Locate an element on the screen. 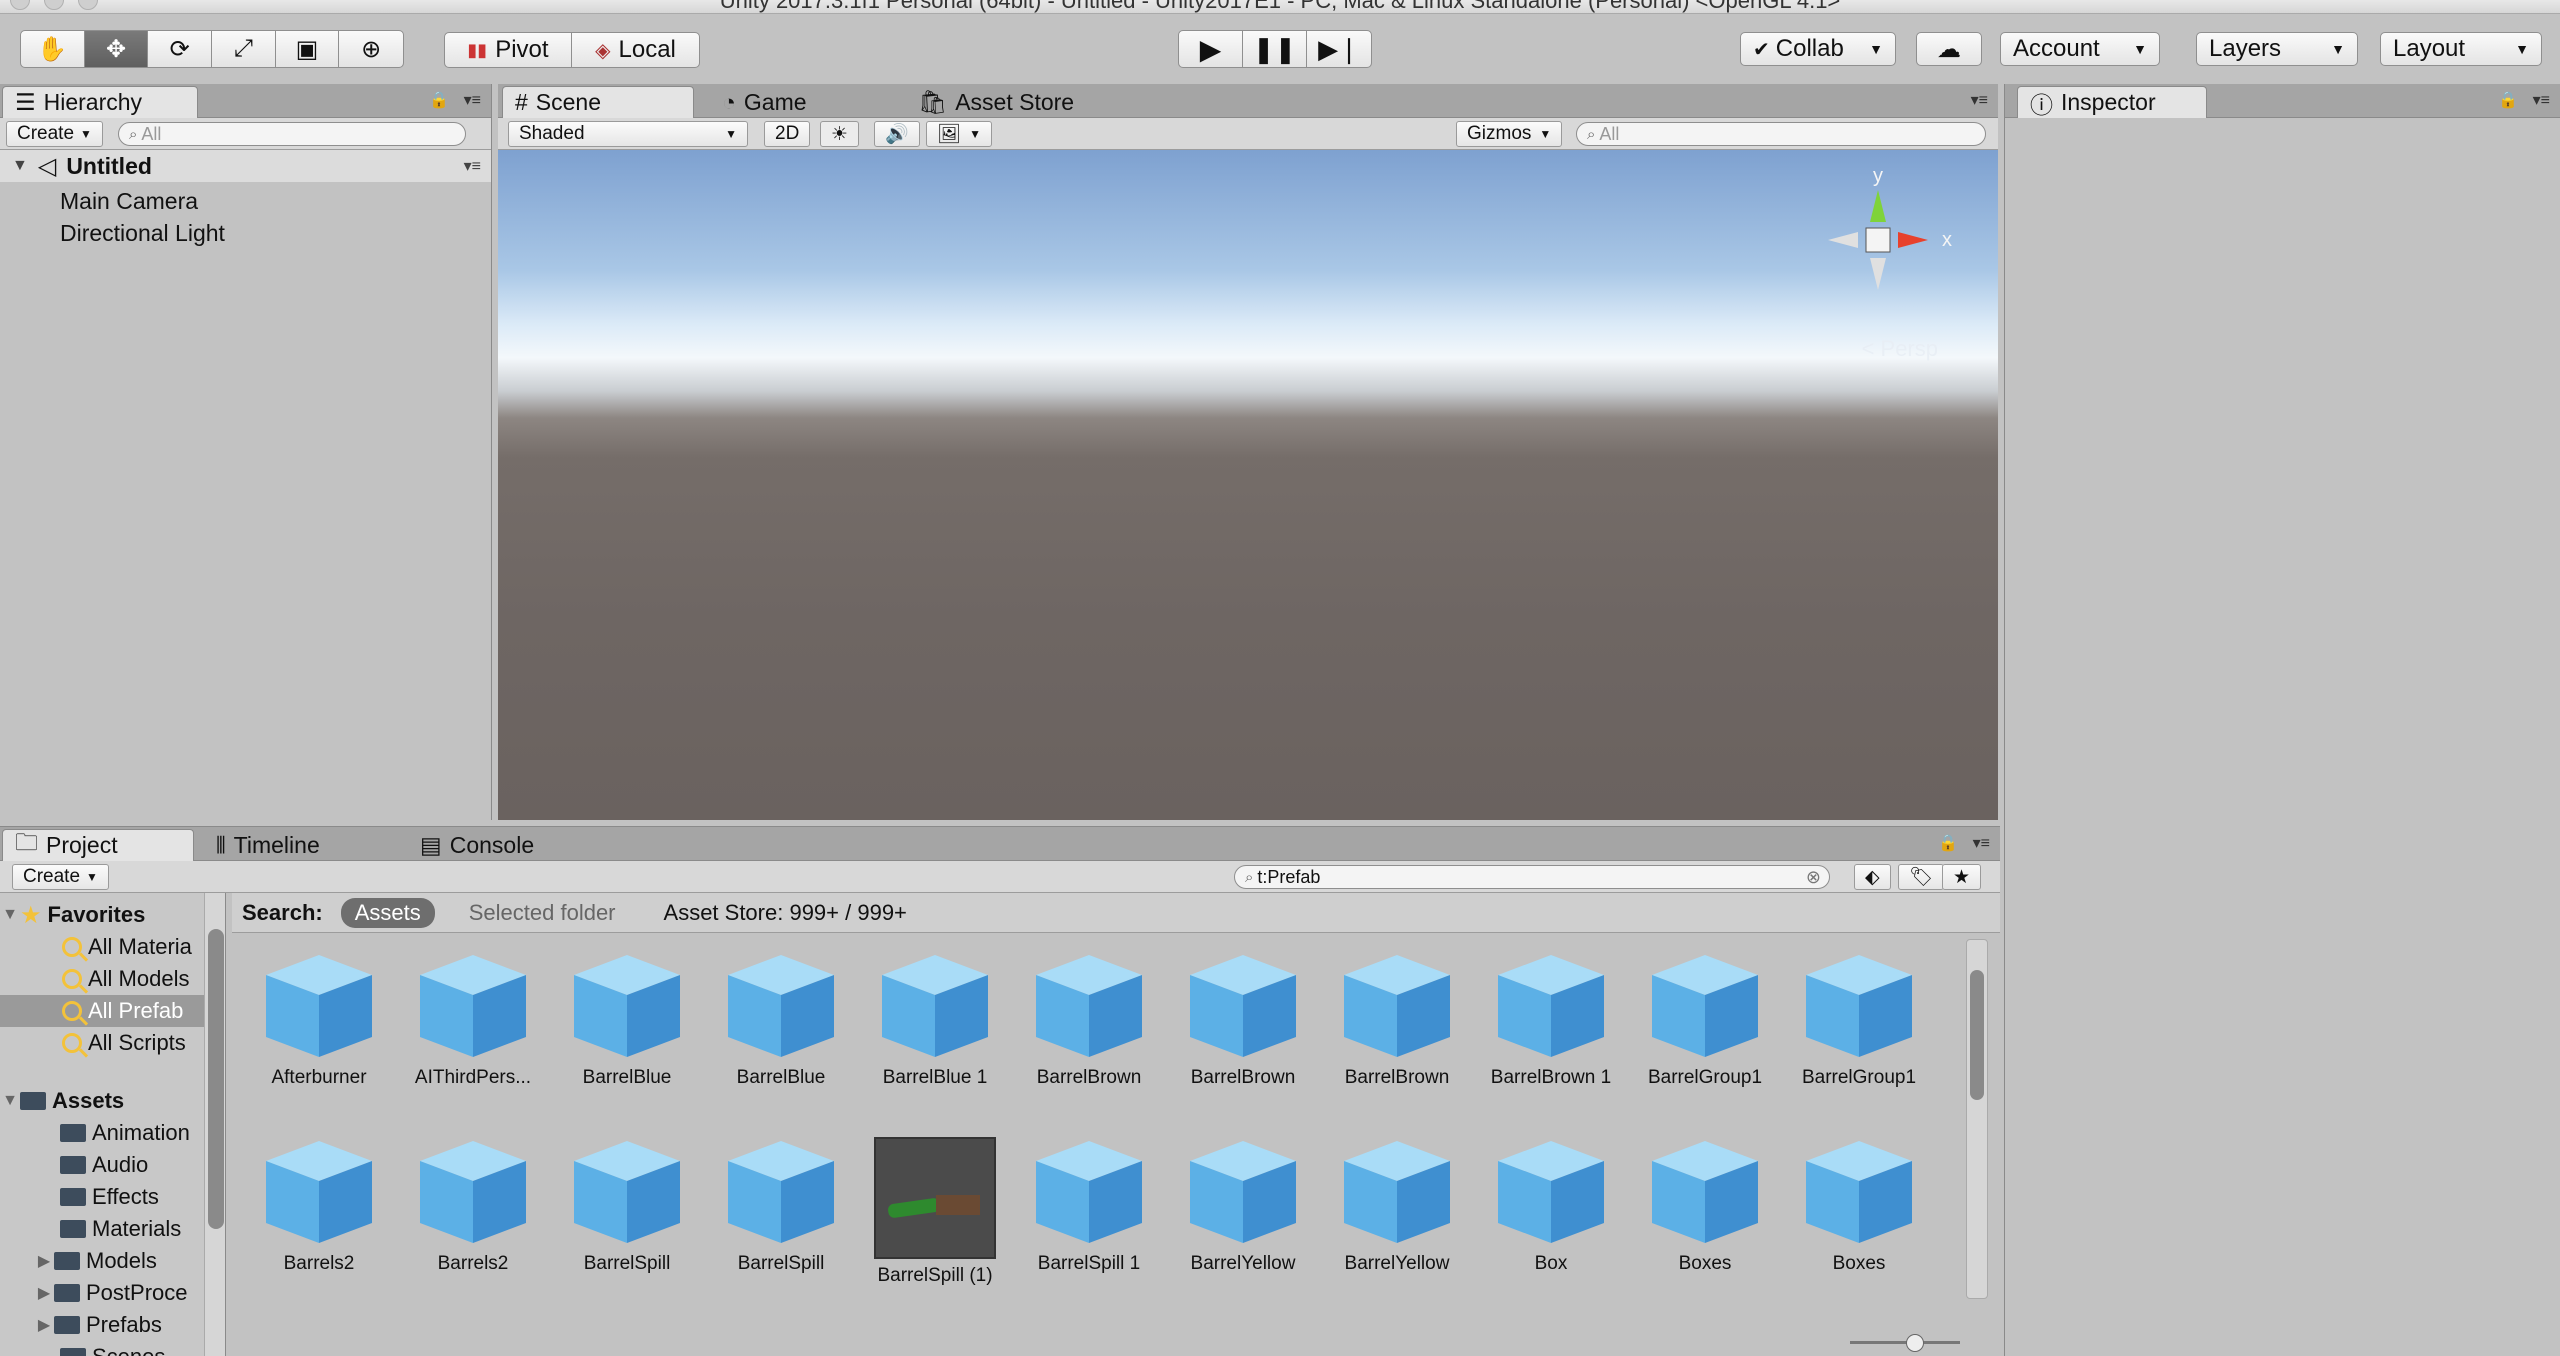  project-create-button: Create ▼ is located at coordinates (60, 877).